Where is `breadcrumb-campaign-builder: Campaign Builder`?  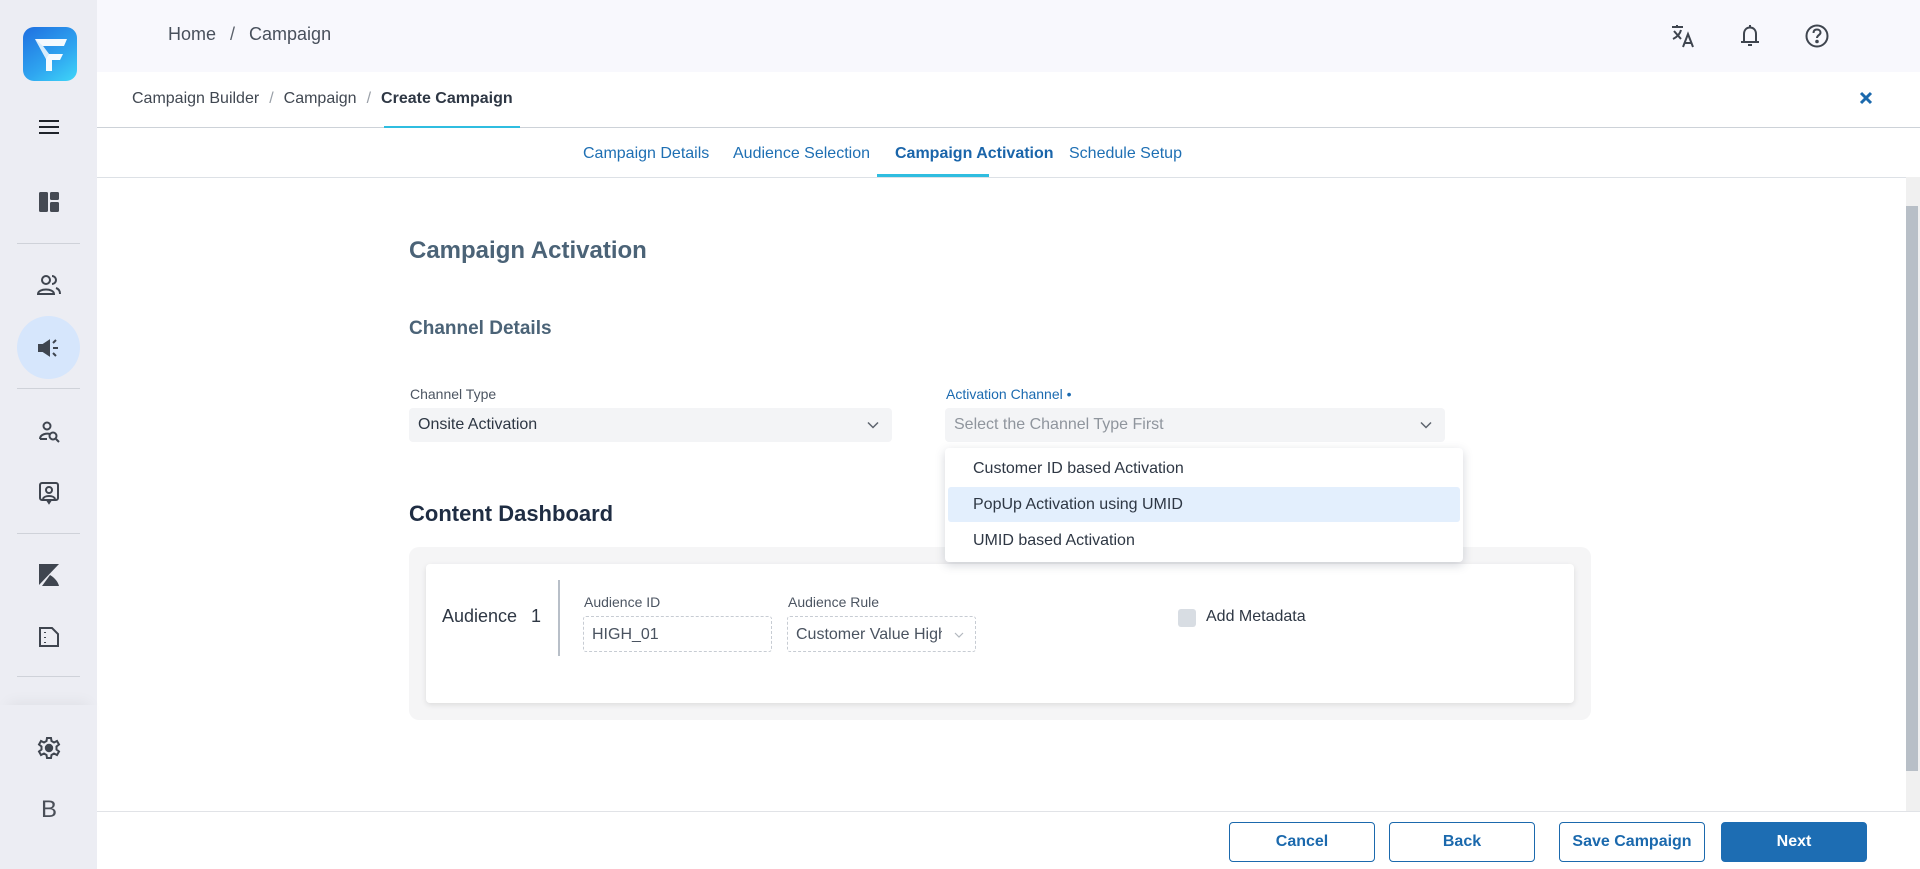 breadcrumb-campaign-builder: Campaign Builder is located at coordinates (195, 98).